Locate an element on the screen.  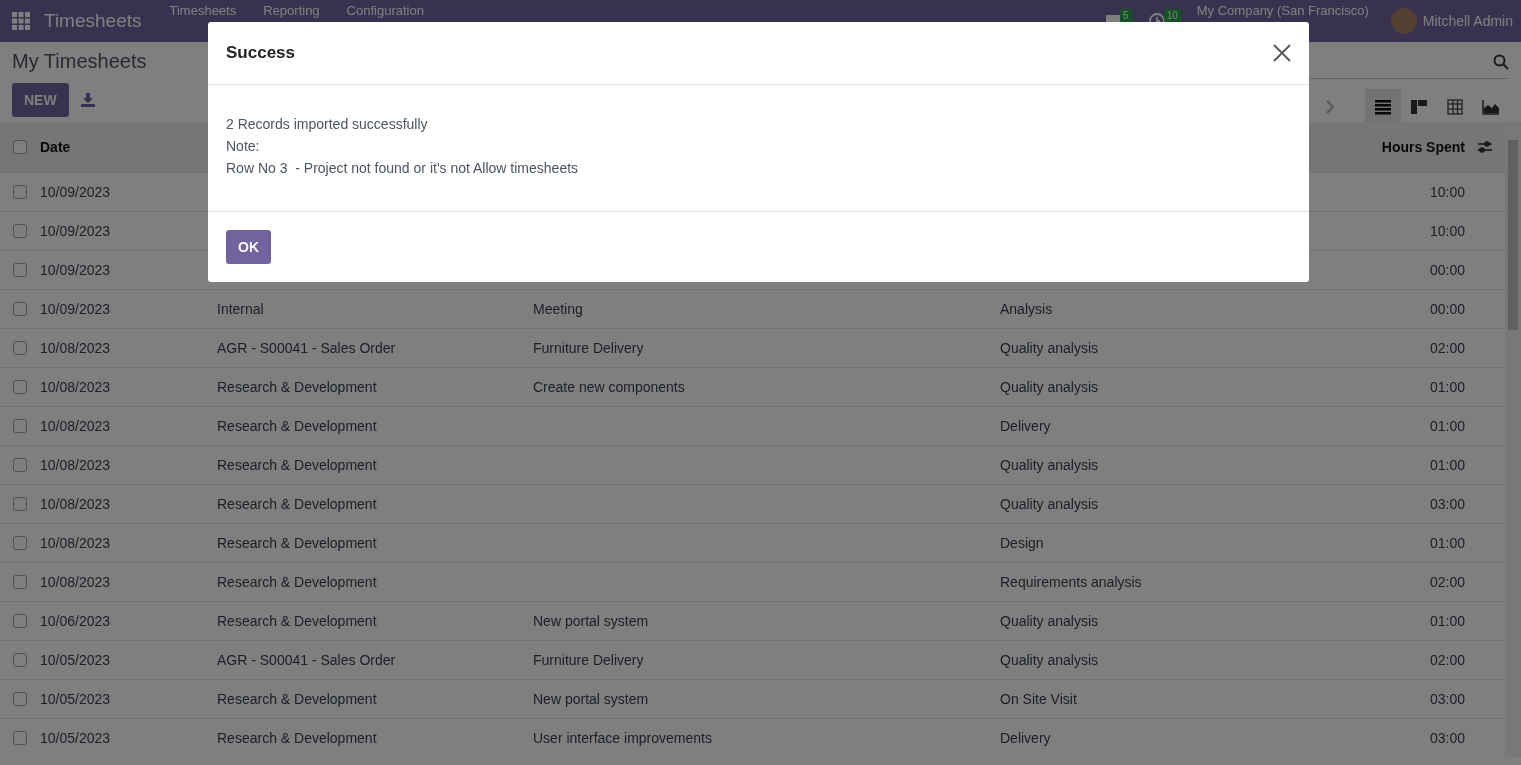
next-page-icon is located at coordinates (1330, 107).